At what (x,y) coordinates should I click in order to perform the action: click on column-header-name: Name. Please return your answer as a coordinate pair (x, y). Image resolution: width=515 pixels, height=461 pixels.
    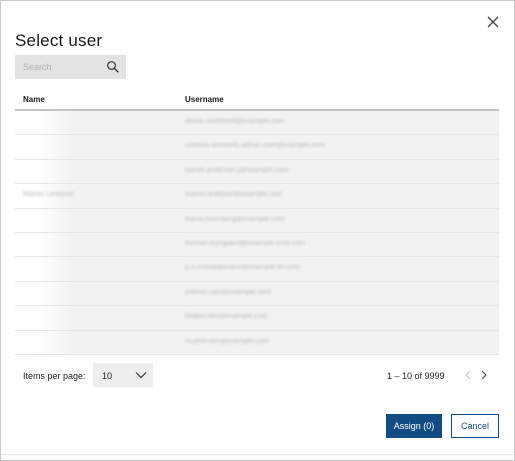
    Looking at the image, I should click on (34, 99).